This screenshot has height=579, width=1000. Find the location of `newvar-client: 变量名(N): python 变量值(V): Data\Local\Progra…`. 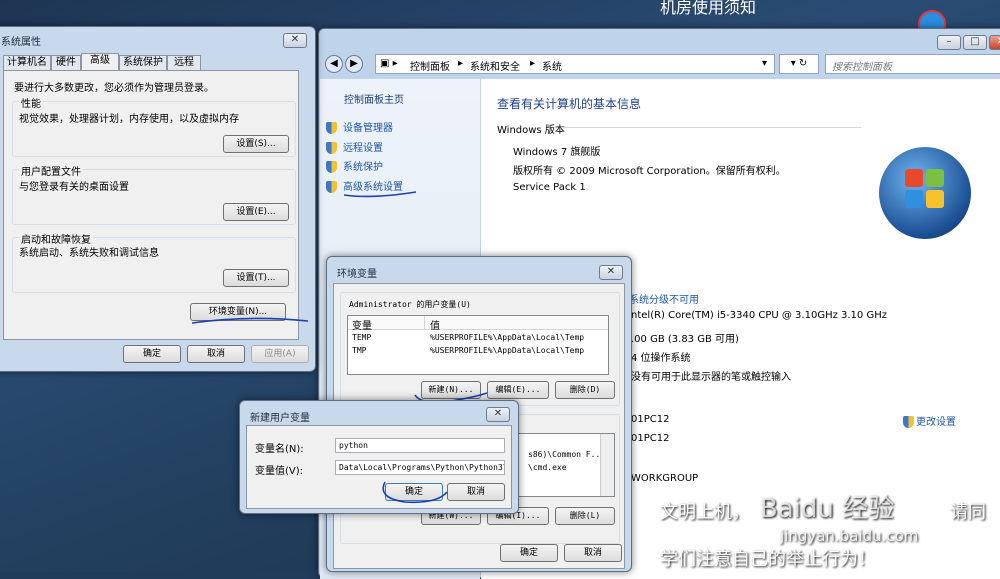

newvar-client: 变量名(N): python 变量值(V): Data\Local\Progra… is located at coordinates (379, 467).